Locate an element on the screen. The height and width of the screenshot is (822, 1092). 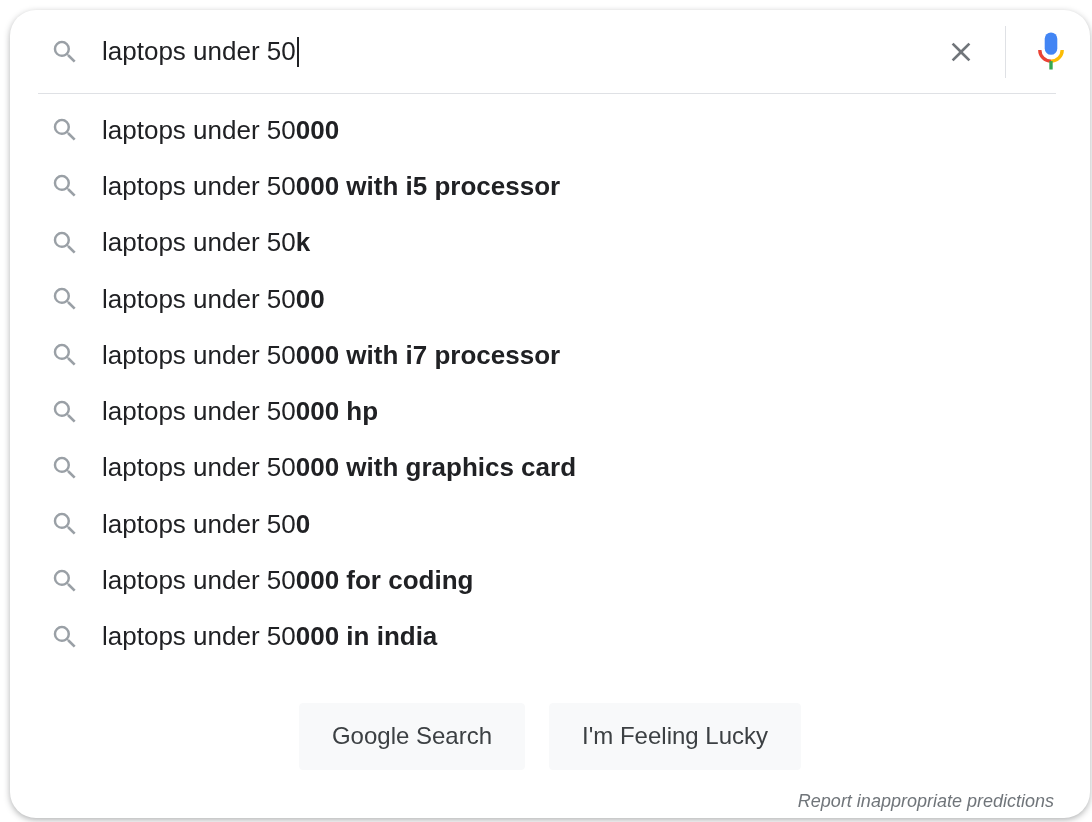
suggestion-item: laptops under 50000 in india is located at coordinates (259, 637).